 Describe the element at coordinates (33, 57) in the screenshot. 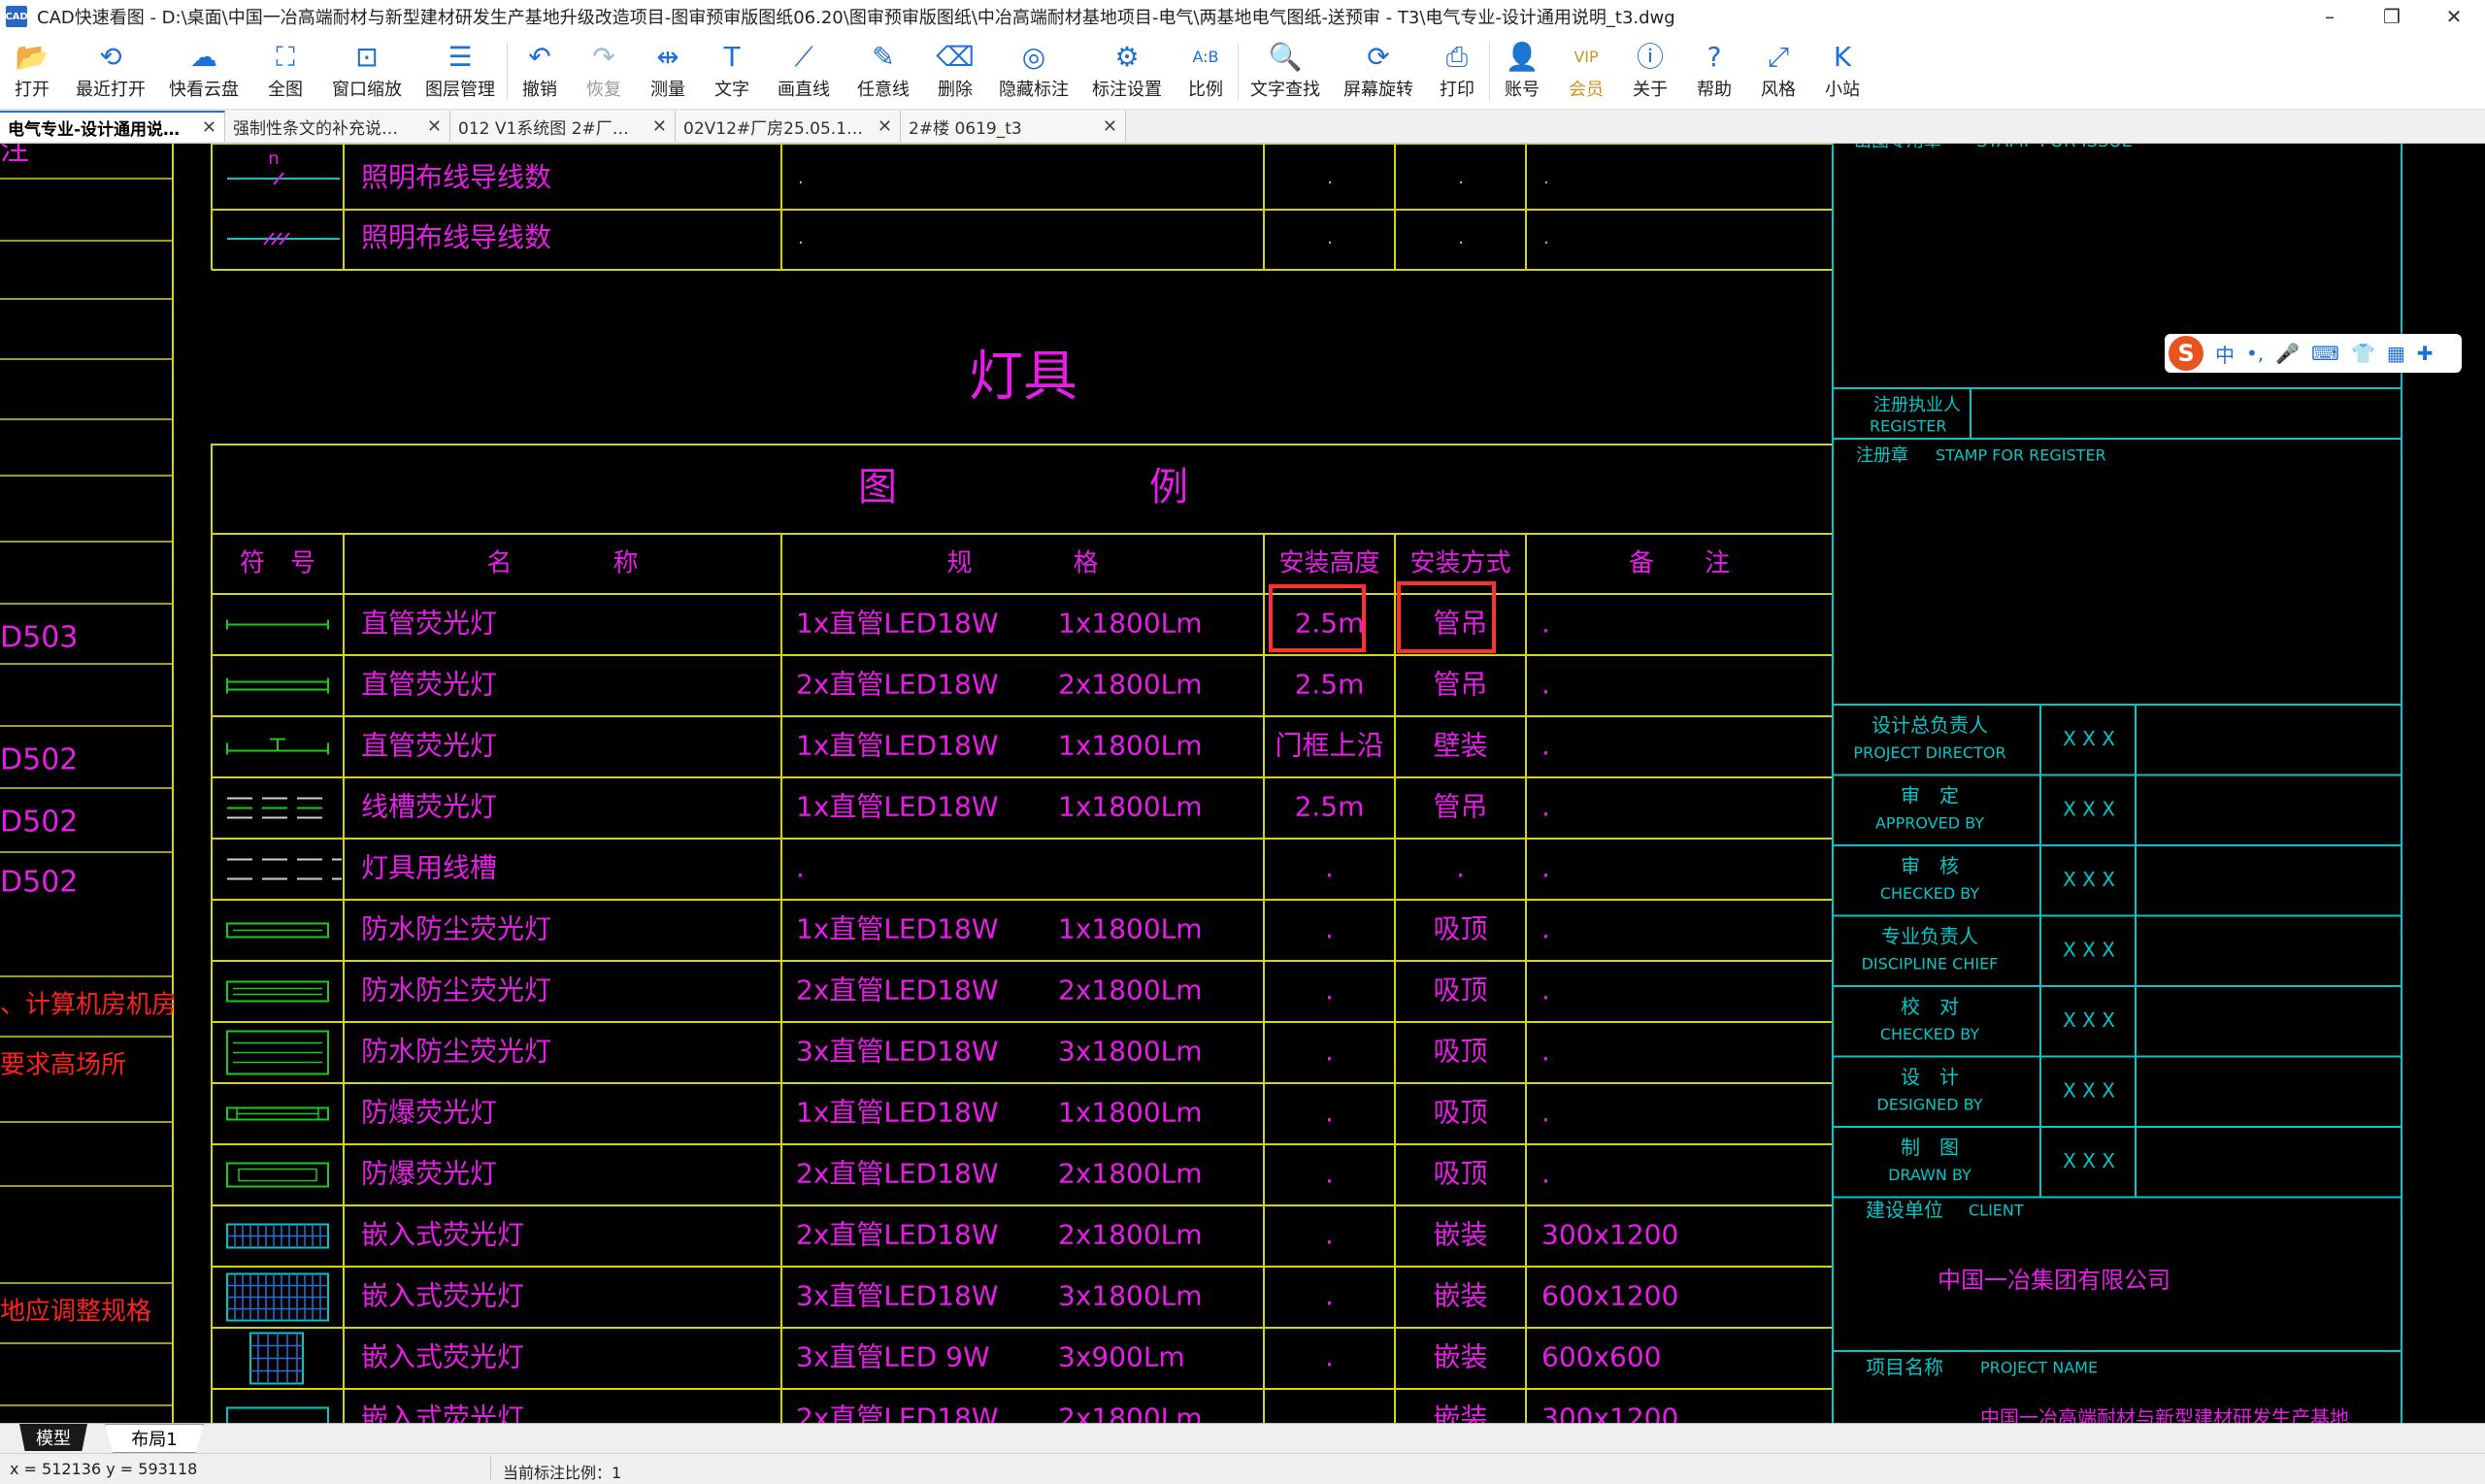

I see `open-icon: 📂` at that location.